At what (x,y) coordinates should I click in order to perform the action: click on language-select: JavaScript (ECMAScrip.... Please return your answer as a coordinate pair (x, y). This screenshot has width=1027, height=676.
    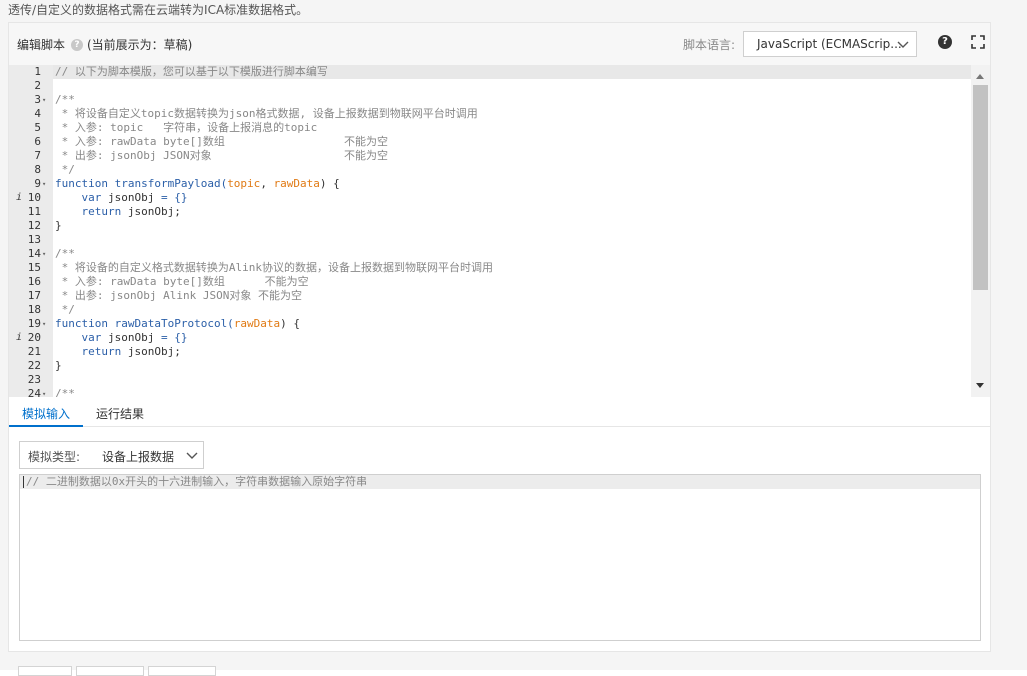
    Looking at the image, I should click on (830, 44).